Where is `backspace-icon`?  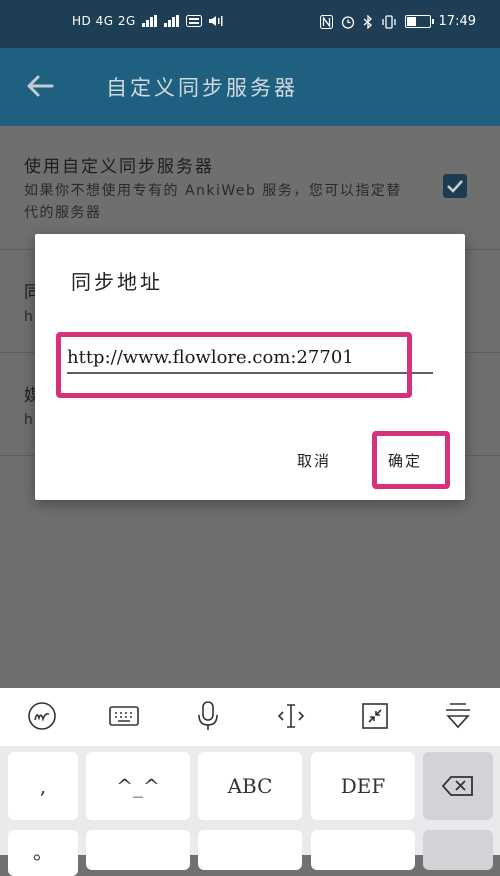 backspace-icon is located at coordinates (457, 786).